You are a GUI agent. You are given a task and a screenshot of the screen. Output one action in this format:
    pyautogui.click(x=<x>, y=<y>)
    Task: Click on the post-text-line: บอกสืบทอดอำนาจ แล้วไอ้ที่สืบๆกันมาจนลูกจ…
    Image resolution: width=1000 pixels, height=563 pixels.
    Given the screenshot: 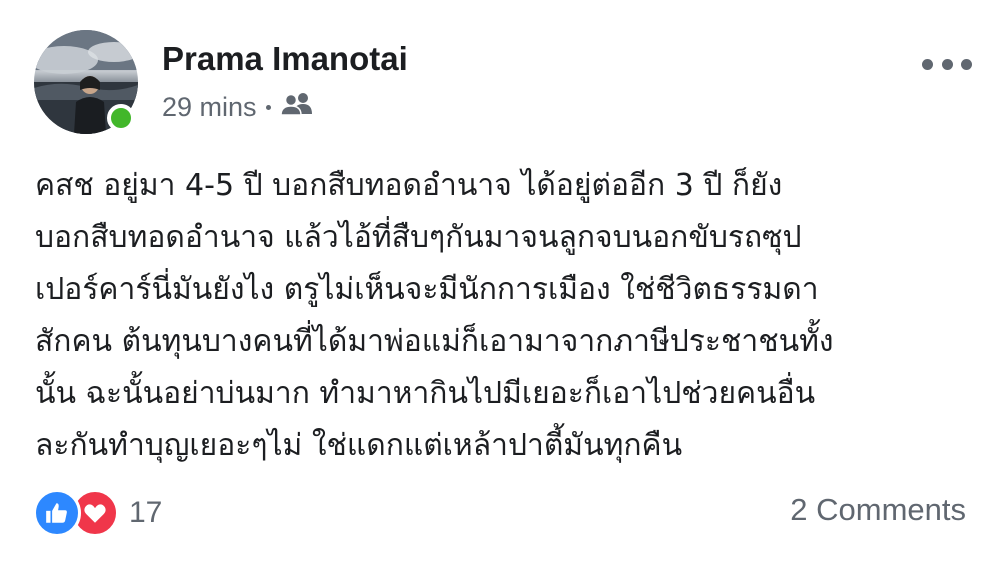 What is the action you would take?
    pyautogui.click(x=418, y=237)
    